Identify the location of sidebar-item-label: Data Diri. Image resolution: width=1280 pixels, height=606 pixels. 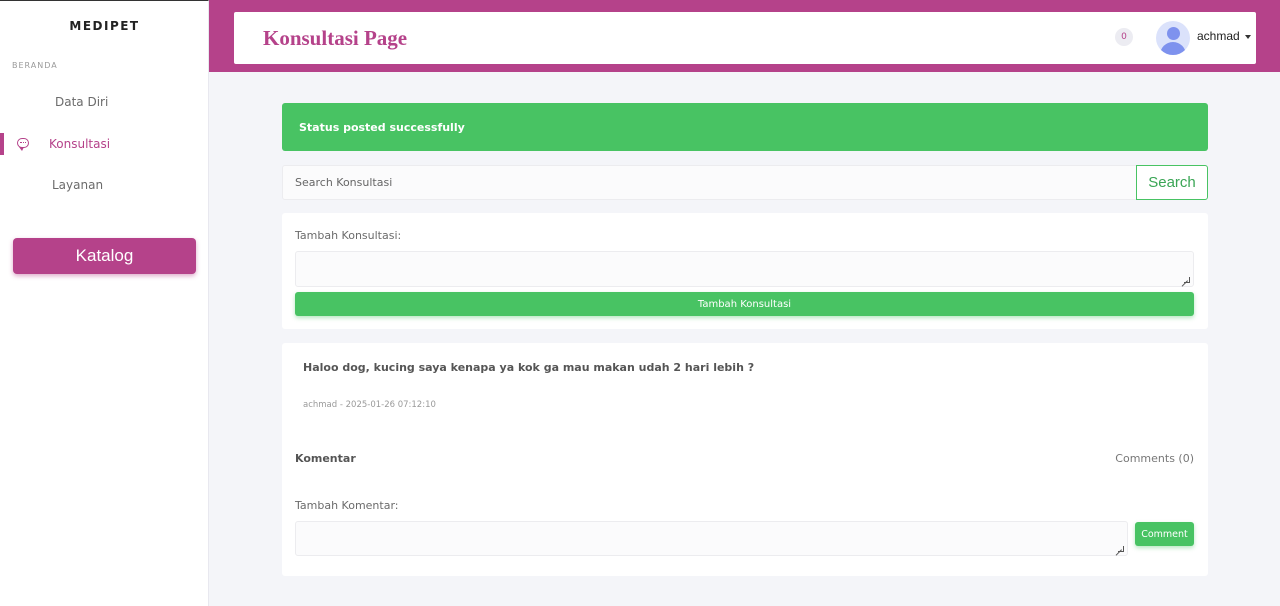
(82, 102).